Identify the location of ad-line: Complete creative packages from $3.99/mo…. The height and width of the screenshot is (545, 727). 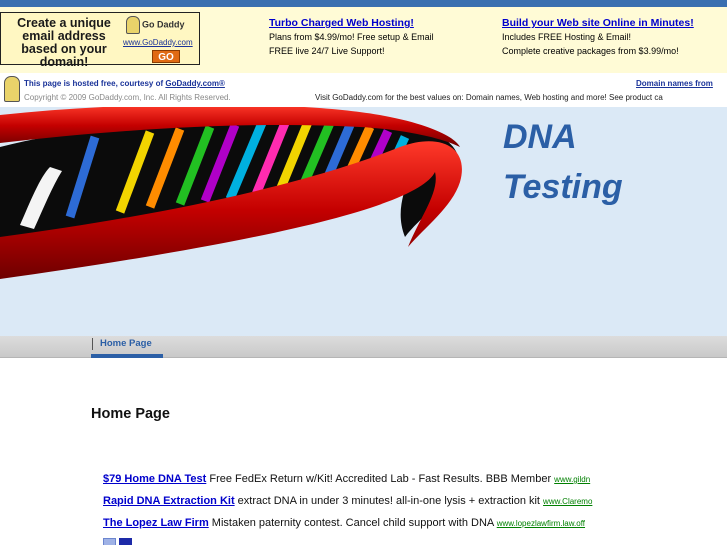
(590, 51).